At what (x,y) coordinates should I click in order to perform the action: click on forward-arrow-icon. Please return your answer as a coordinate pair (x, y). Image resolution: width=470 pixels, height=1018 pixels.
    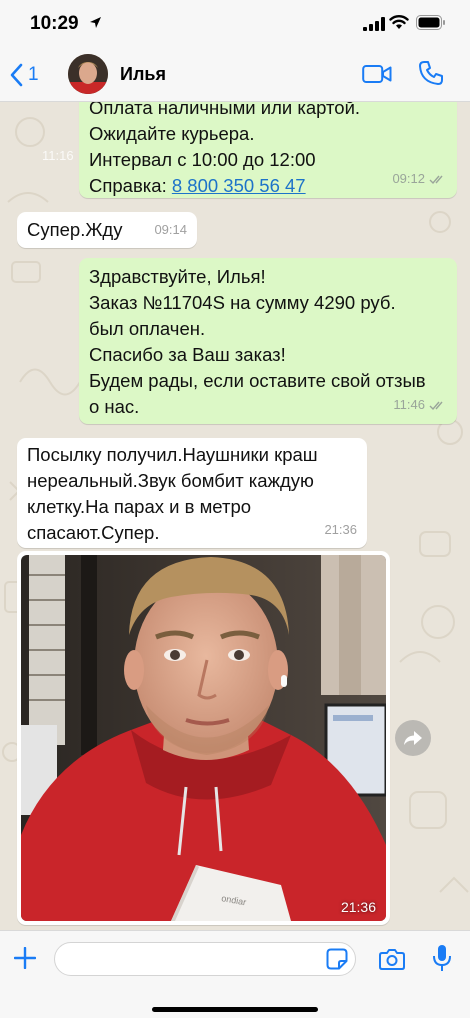
    Looking at the image, I should click on (413, 738).